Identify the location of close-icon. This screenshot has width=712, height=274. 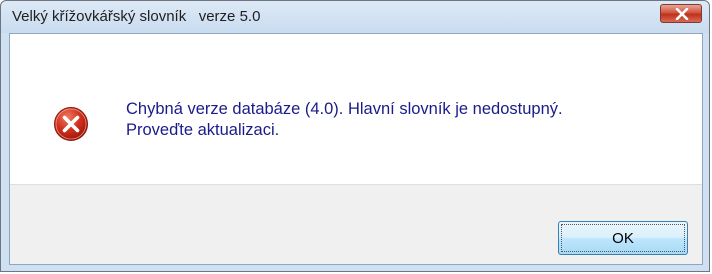
(682, 14).